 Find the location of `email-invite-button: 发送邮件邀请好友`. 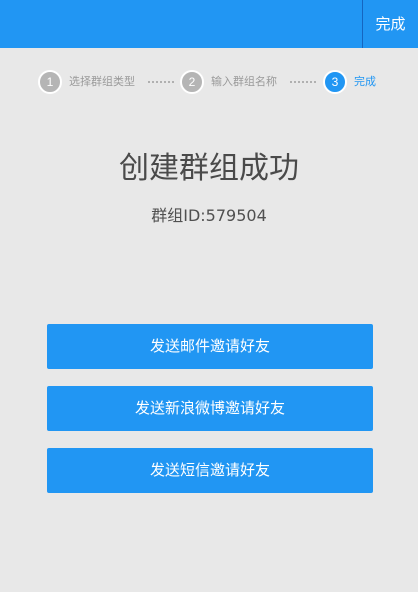

email-invite-button: 发送邮件邀请好友 is located at coordinates (210, 346).